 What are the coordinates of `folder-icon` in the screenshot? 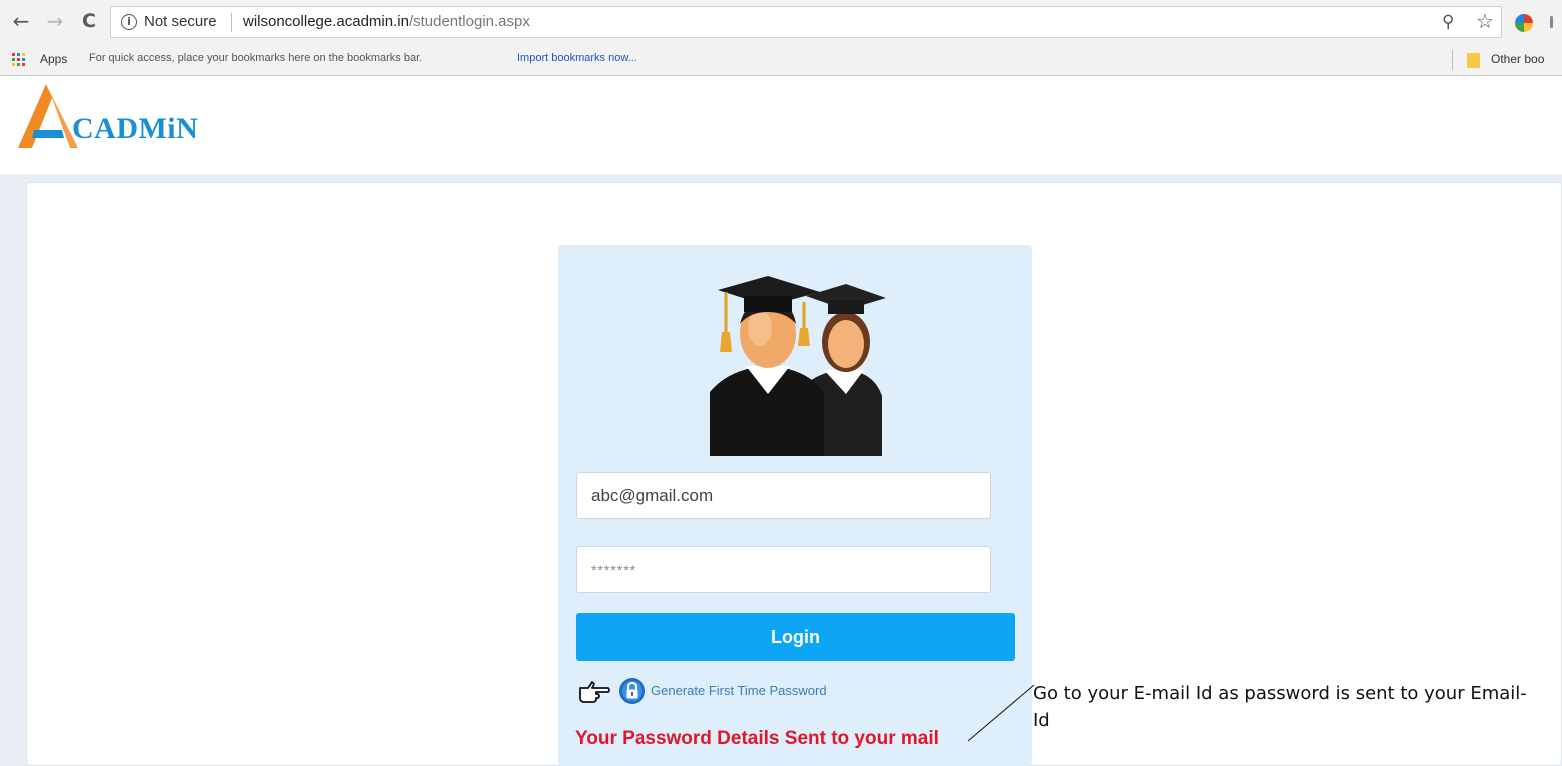 It's located at (1473, 60).